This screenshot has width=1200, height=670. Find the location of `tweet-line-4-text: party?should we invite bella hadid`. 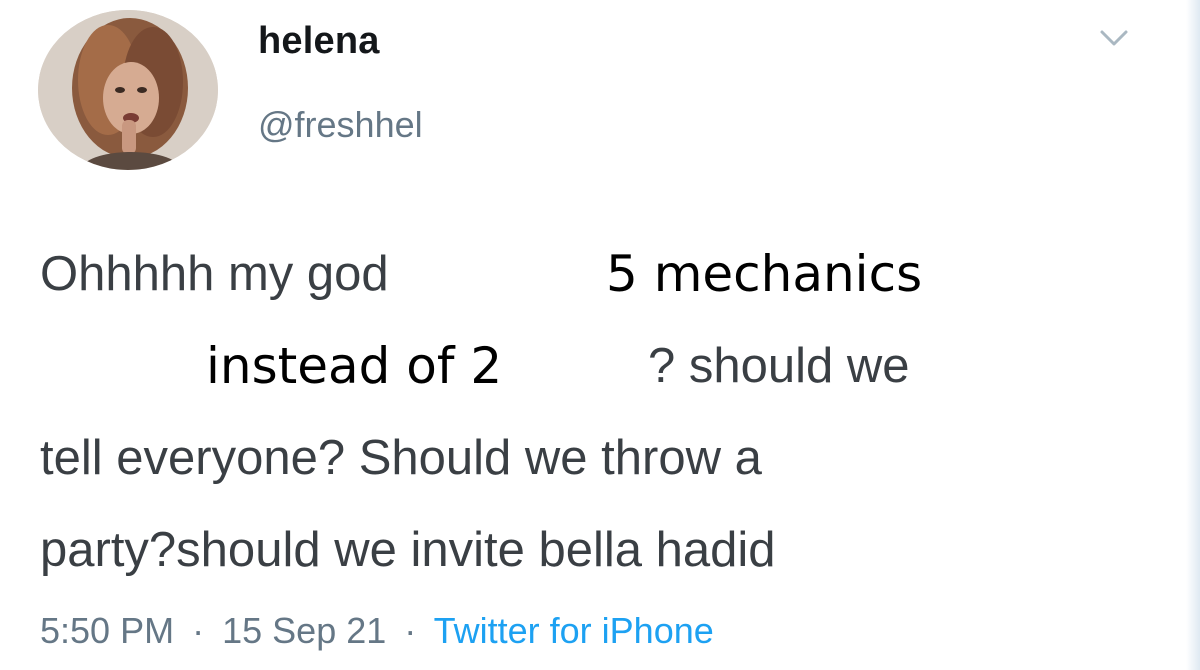

tweet-line-4-text: party?should we invite bella hadid is located at coordinates (408, 550).